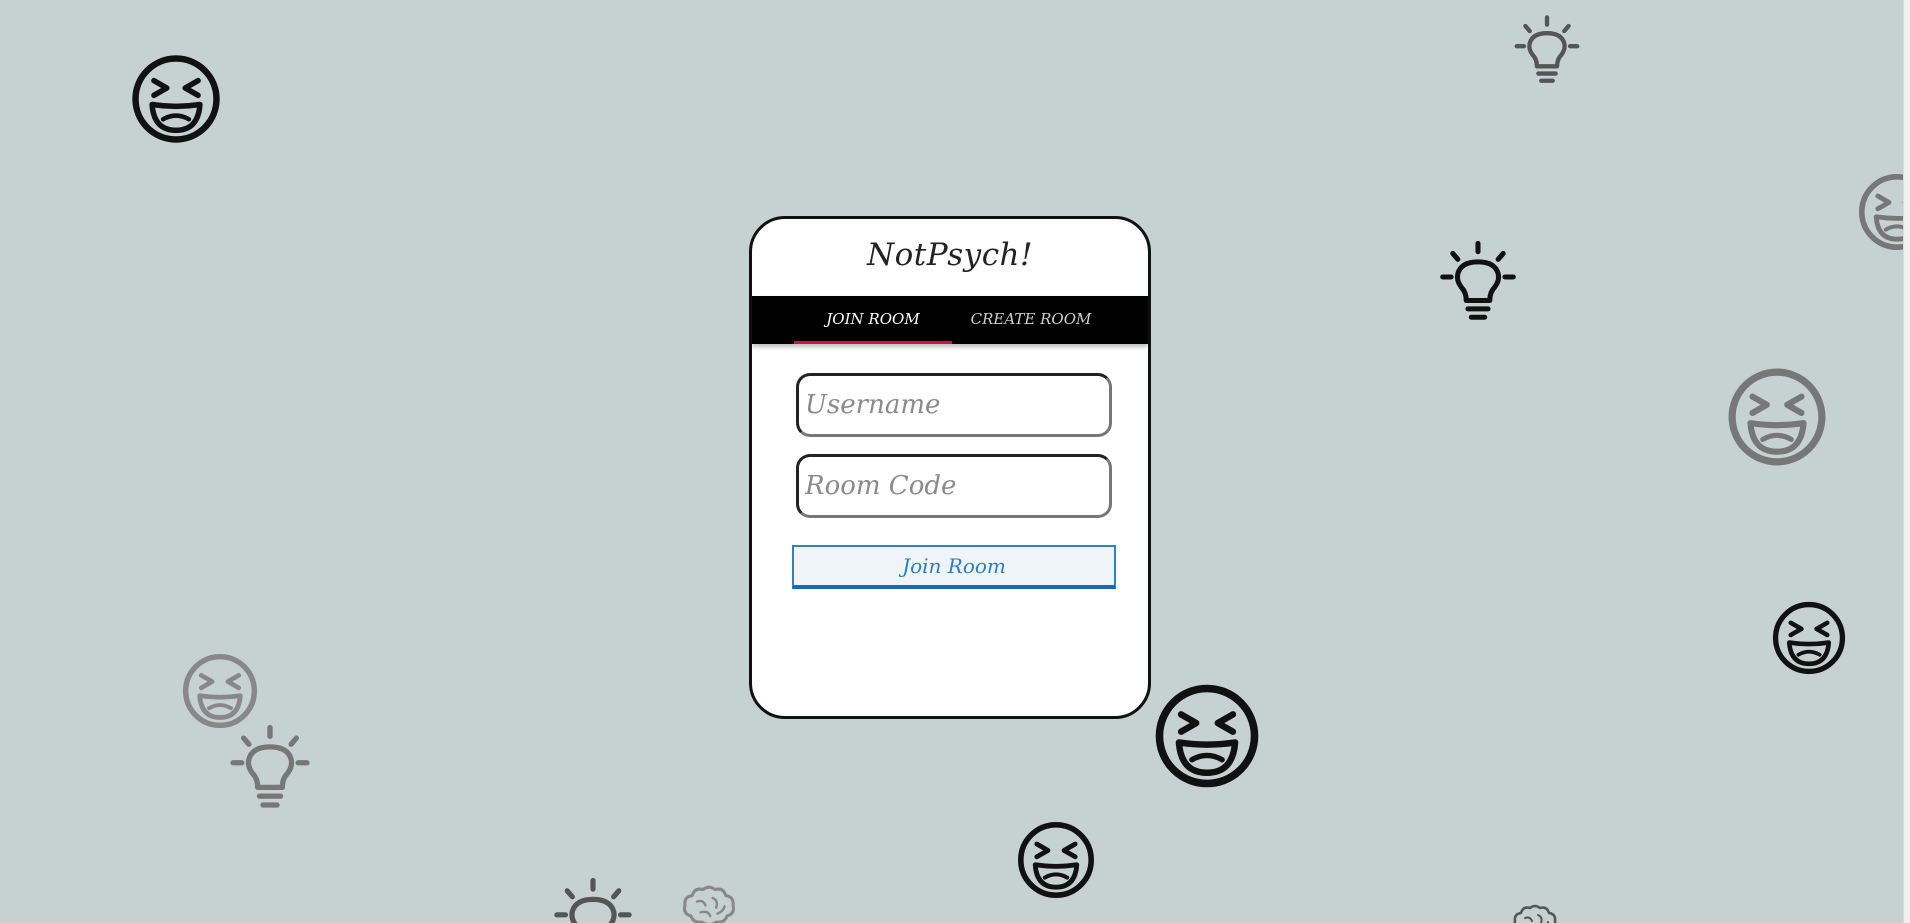  I want to click on username-input, so click(954, 405).